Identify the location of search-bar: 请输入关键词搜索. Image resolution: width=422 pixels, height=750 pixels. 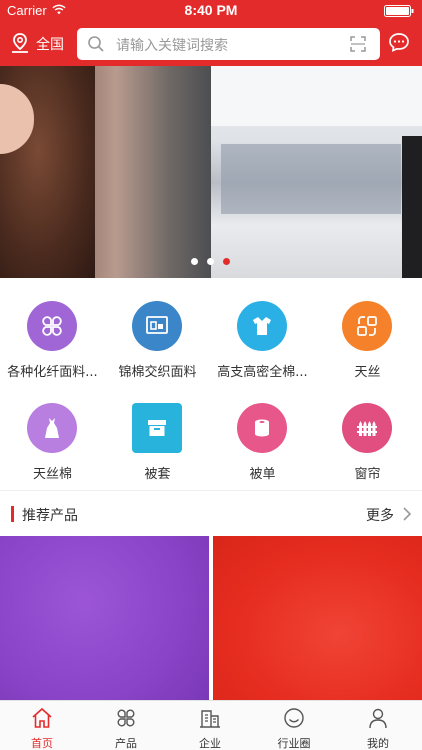
(228, 44).